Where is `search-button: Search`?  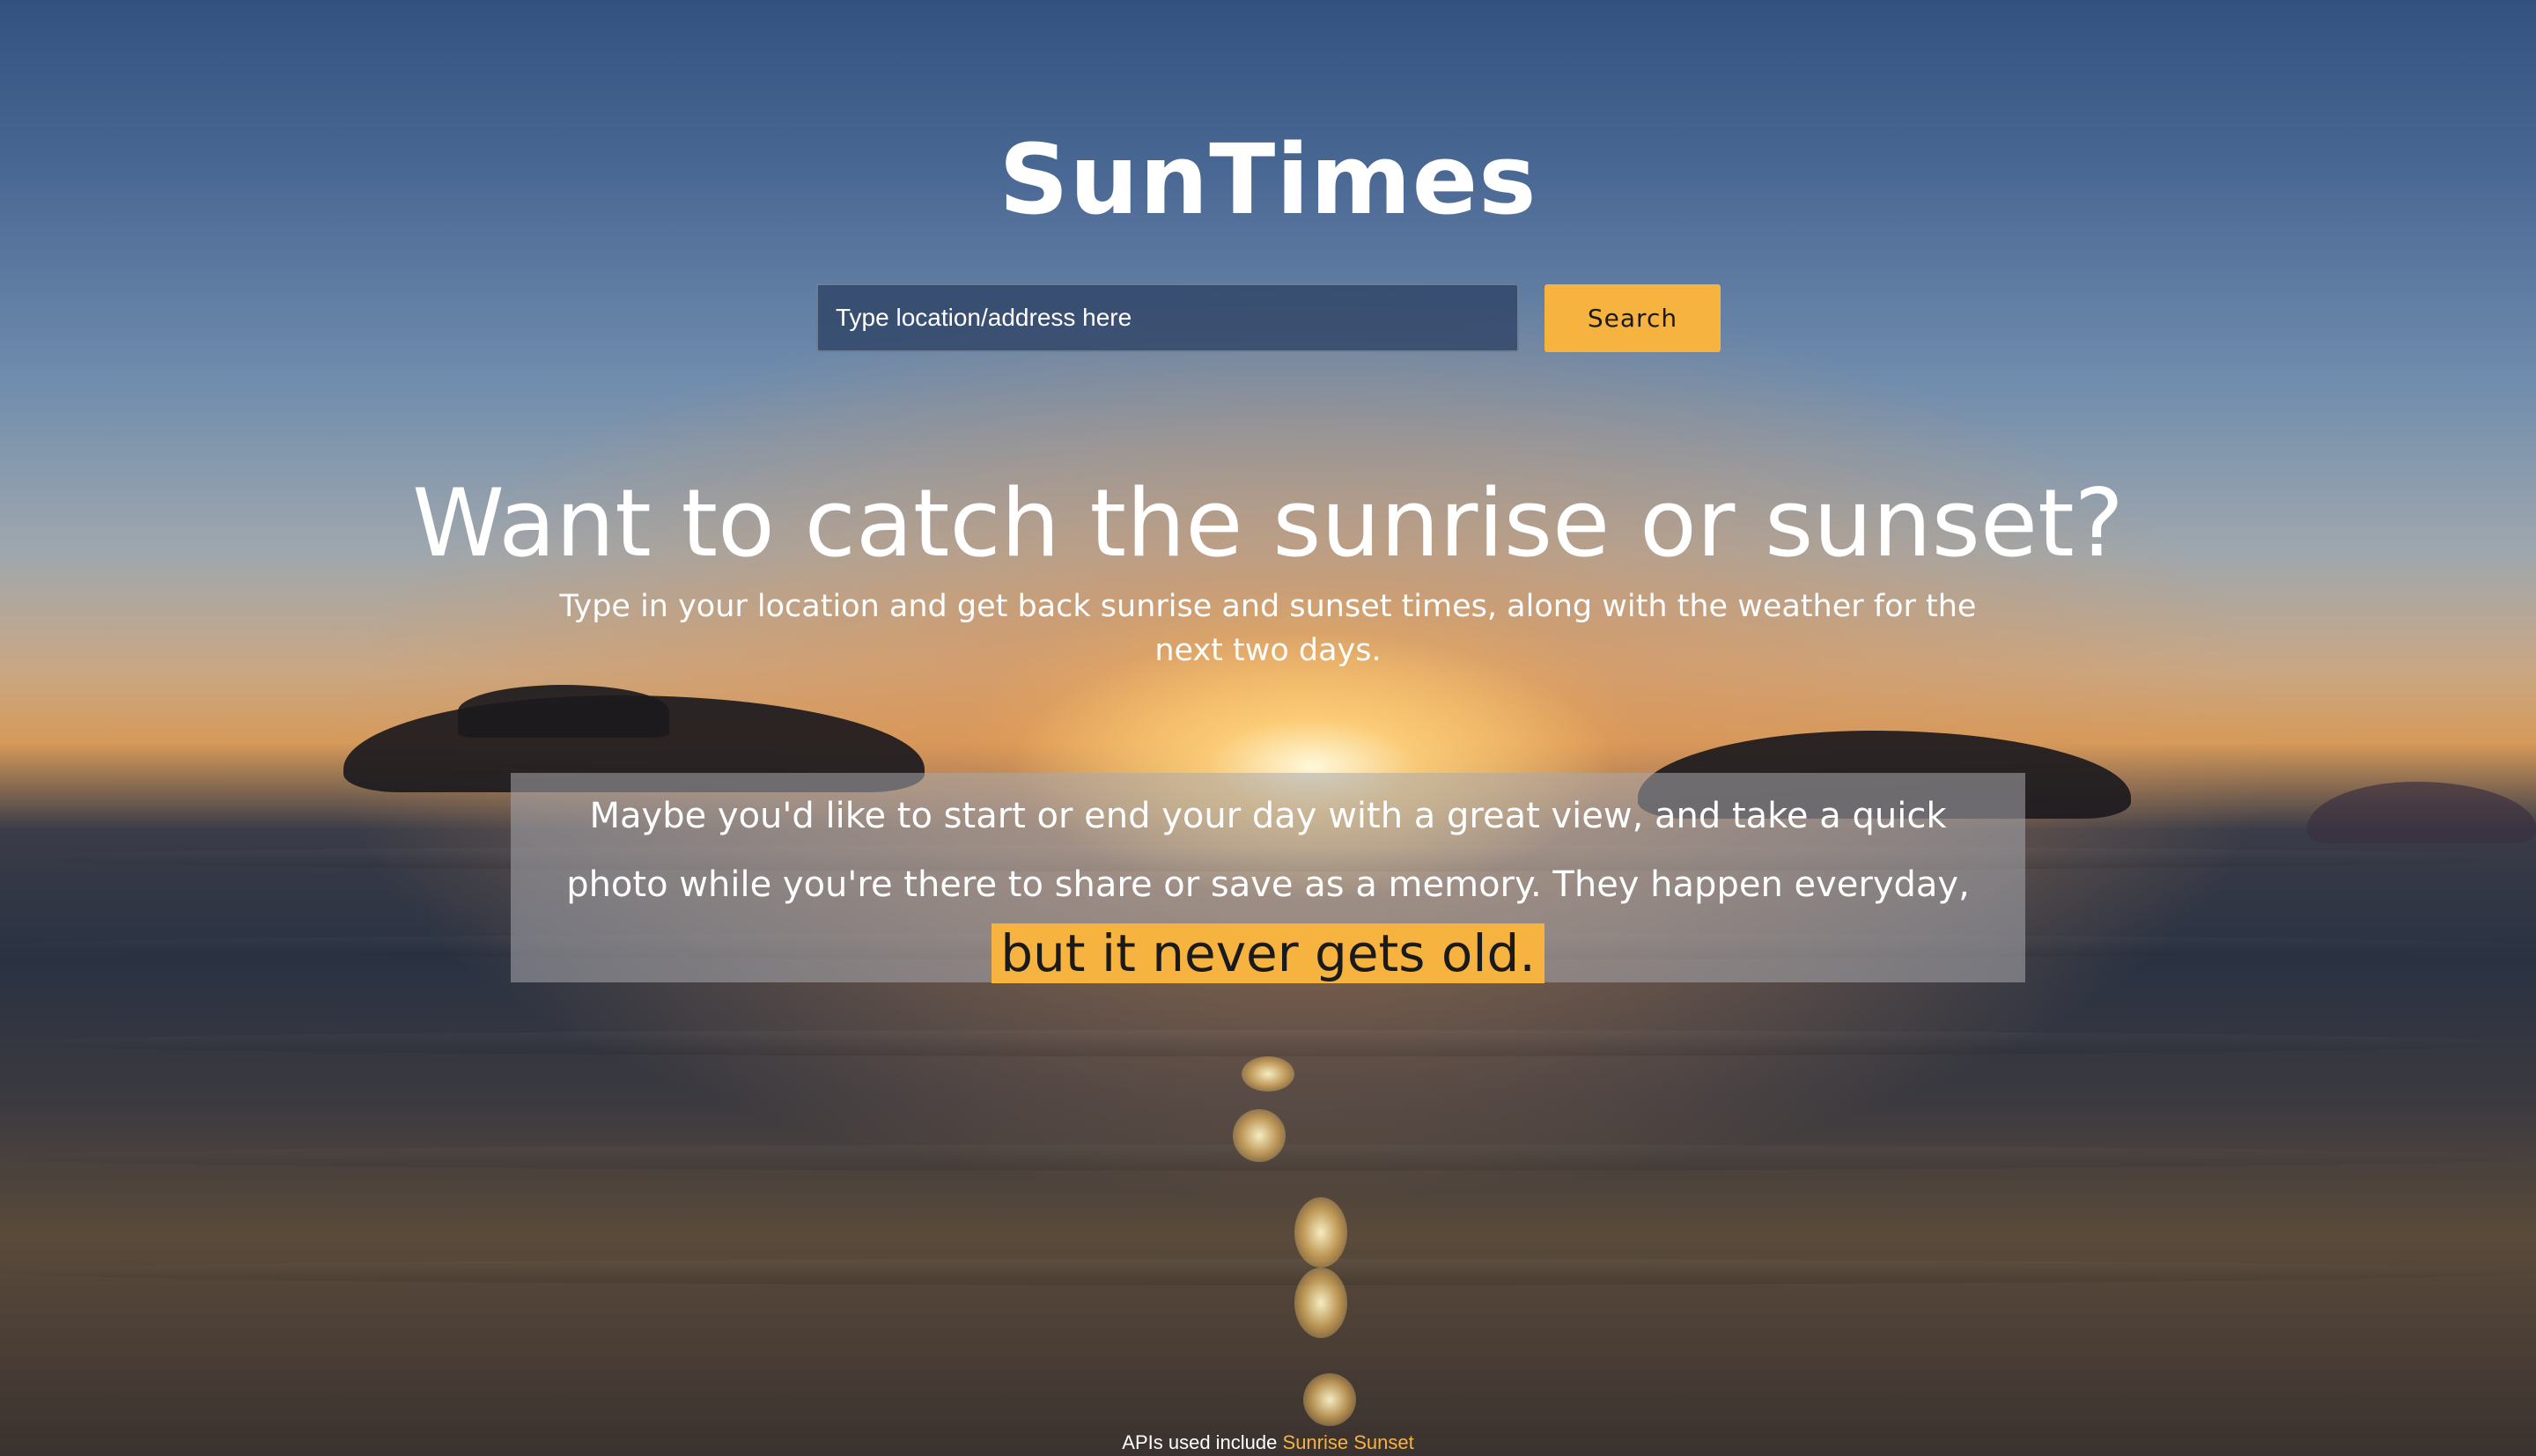 search-button: Search is located at coordinates (1632, 318).